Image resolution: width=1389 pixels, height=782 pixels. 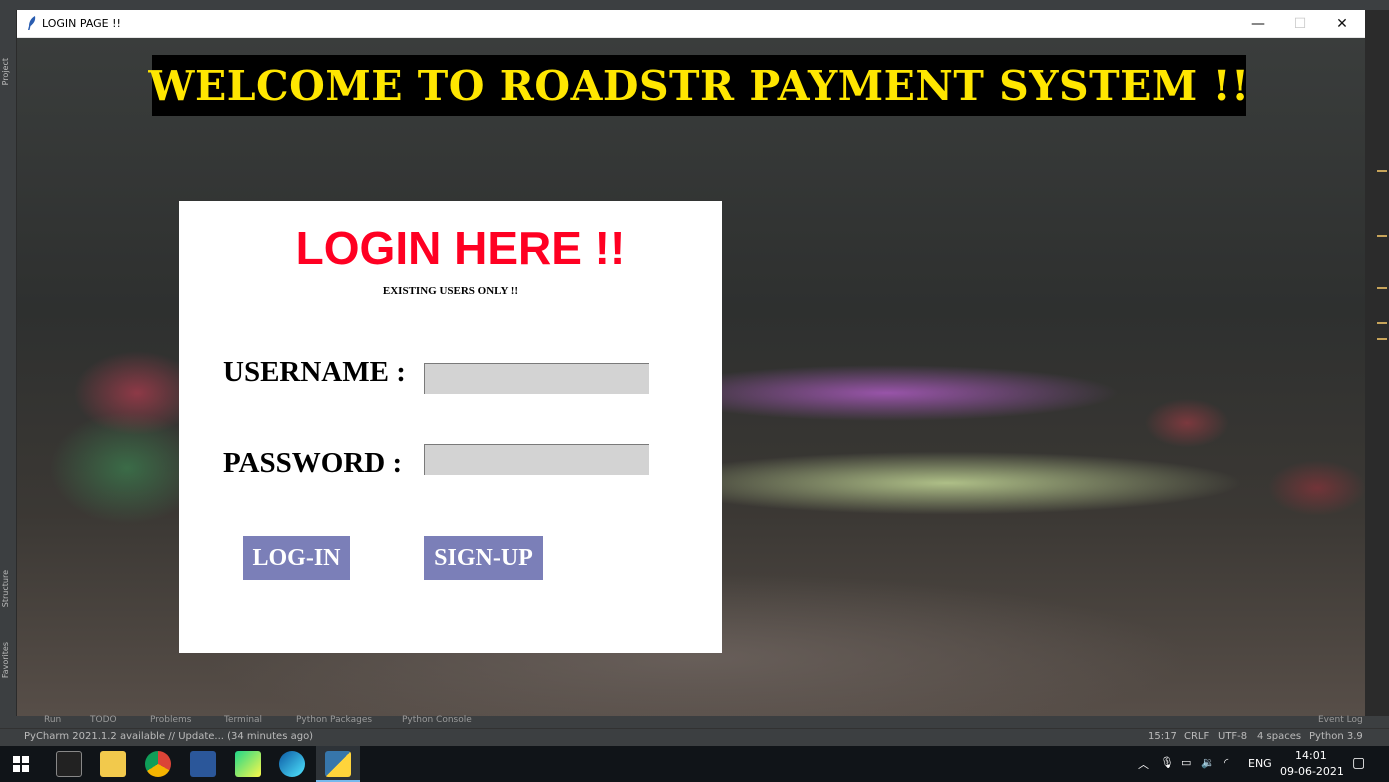 I want to click on run-tool-tab: Run, so click(x=52, y=720).